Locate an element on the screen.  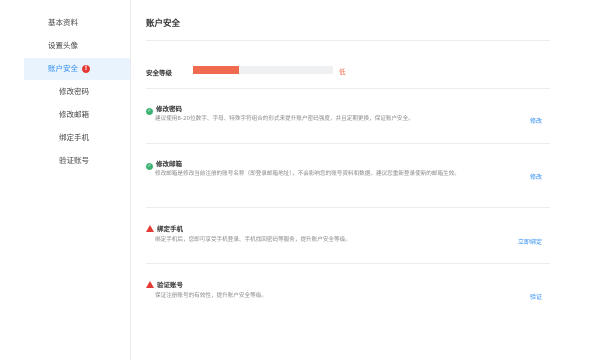
sidebar-item-basic-info: 基本资料 is located at coordinates (77, 23).